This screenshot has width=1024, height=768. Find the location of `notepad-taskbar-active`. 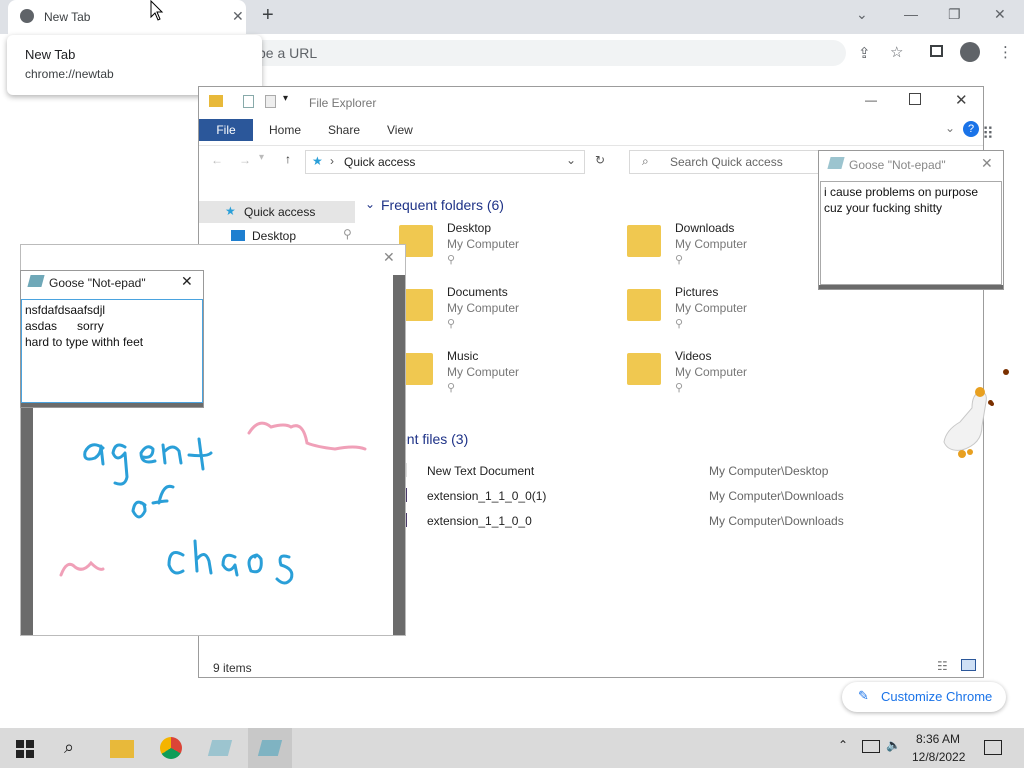

notepad-taskbar-active is located at coordinates (270, 748).